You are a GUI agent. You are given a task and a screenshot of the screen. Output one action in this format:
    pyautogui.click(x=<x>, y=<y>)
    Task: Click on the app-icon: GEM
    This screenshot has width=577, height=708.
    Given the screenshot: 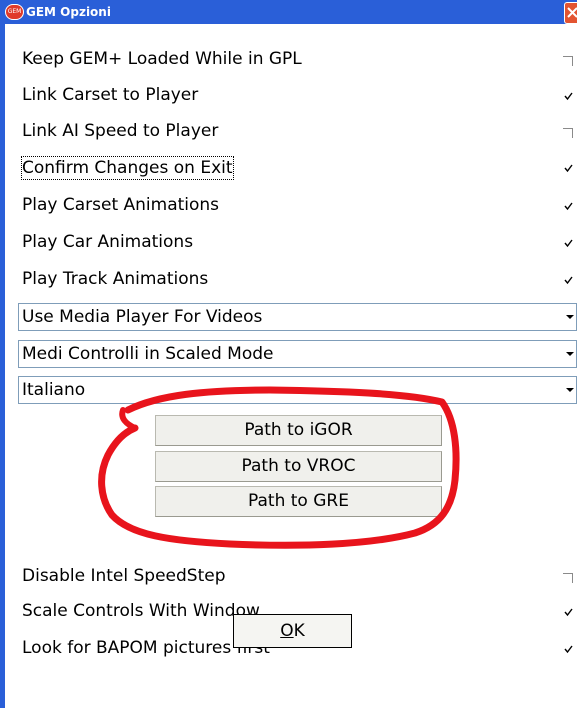 What is the action you would take?
    pyautogui.click(x=14, y=12)
    